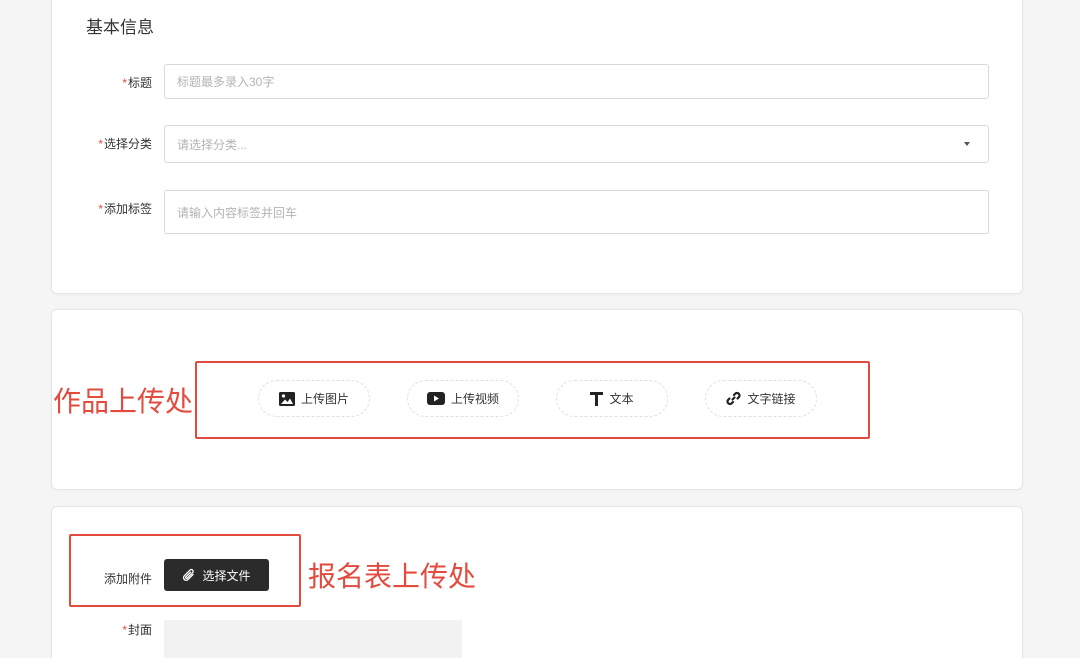  Describe the element at coordinates (226, 82) in the screenshot. I see `title-placeholder: 标题最多录入30字` at that location.